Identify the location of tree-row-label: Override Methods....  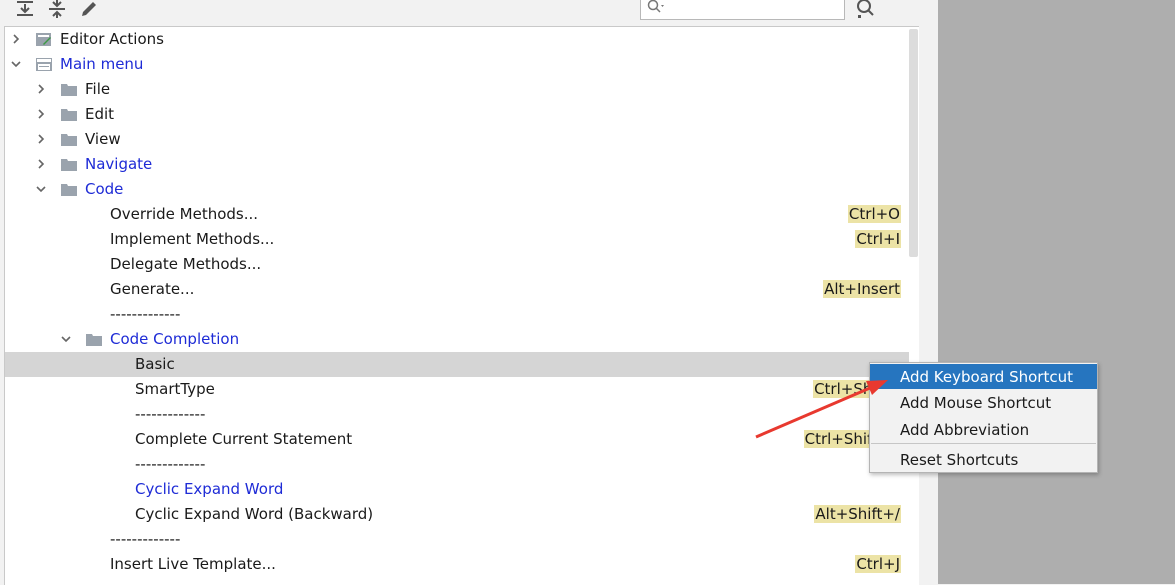
(184, 214).